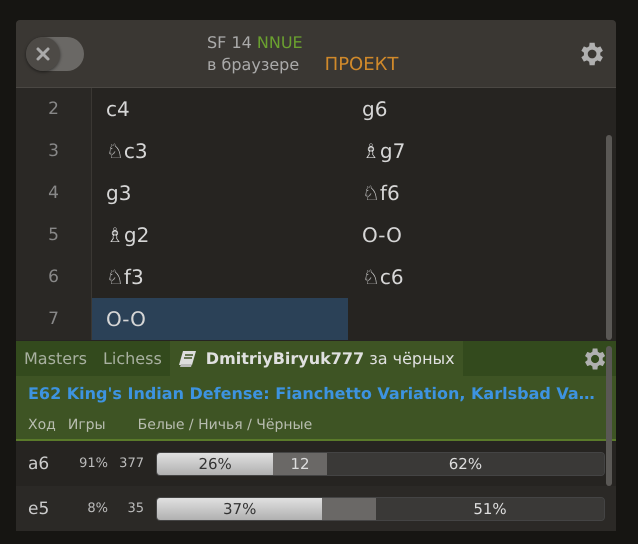 The image size is (638, 544). I want to click on move-number: 6, so click(54, 277).